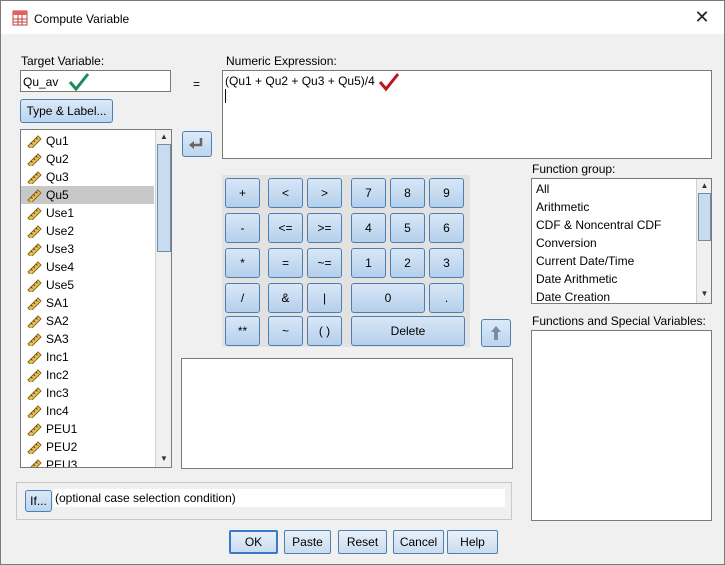  Describe the element at coordinates (446, 228) in the screenshot. I see `key-6: 6` at that location.